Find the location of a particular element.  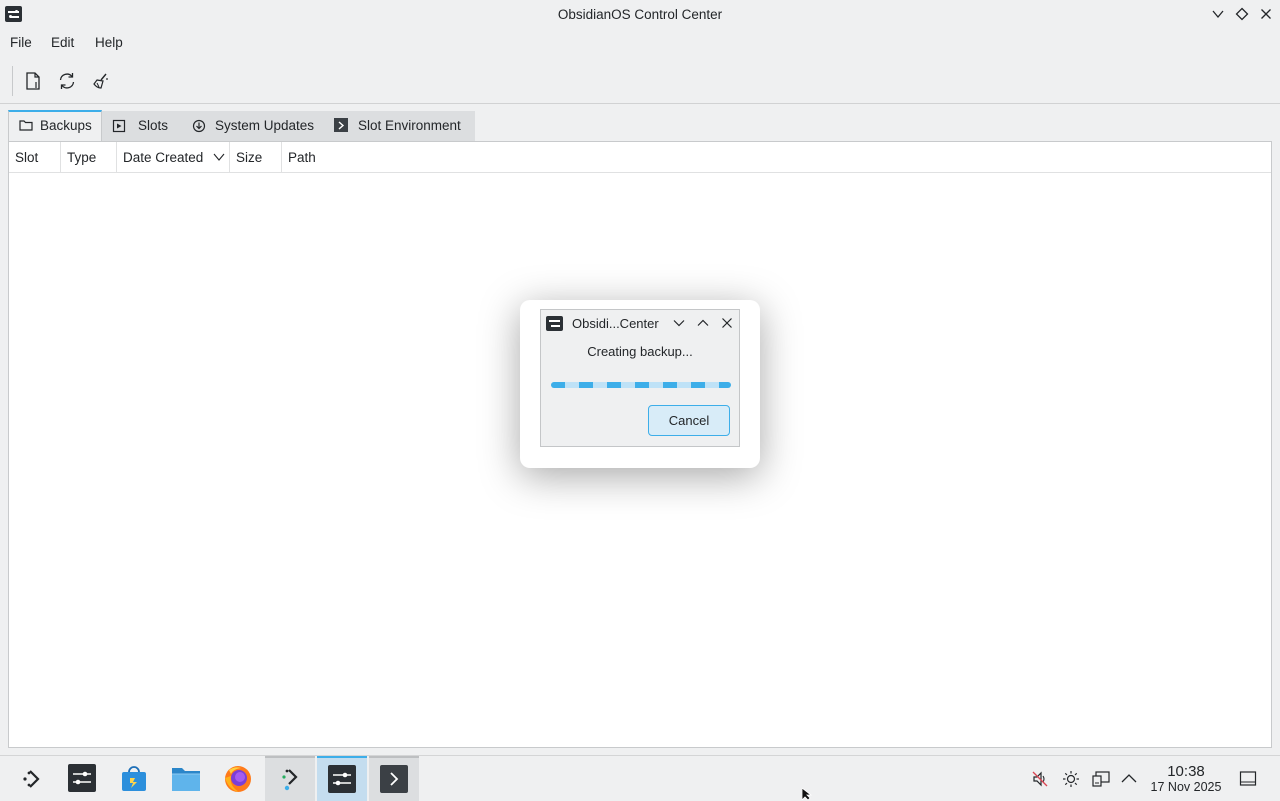

cancel-button: Cancel is located at coordinates (689, 420).